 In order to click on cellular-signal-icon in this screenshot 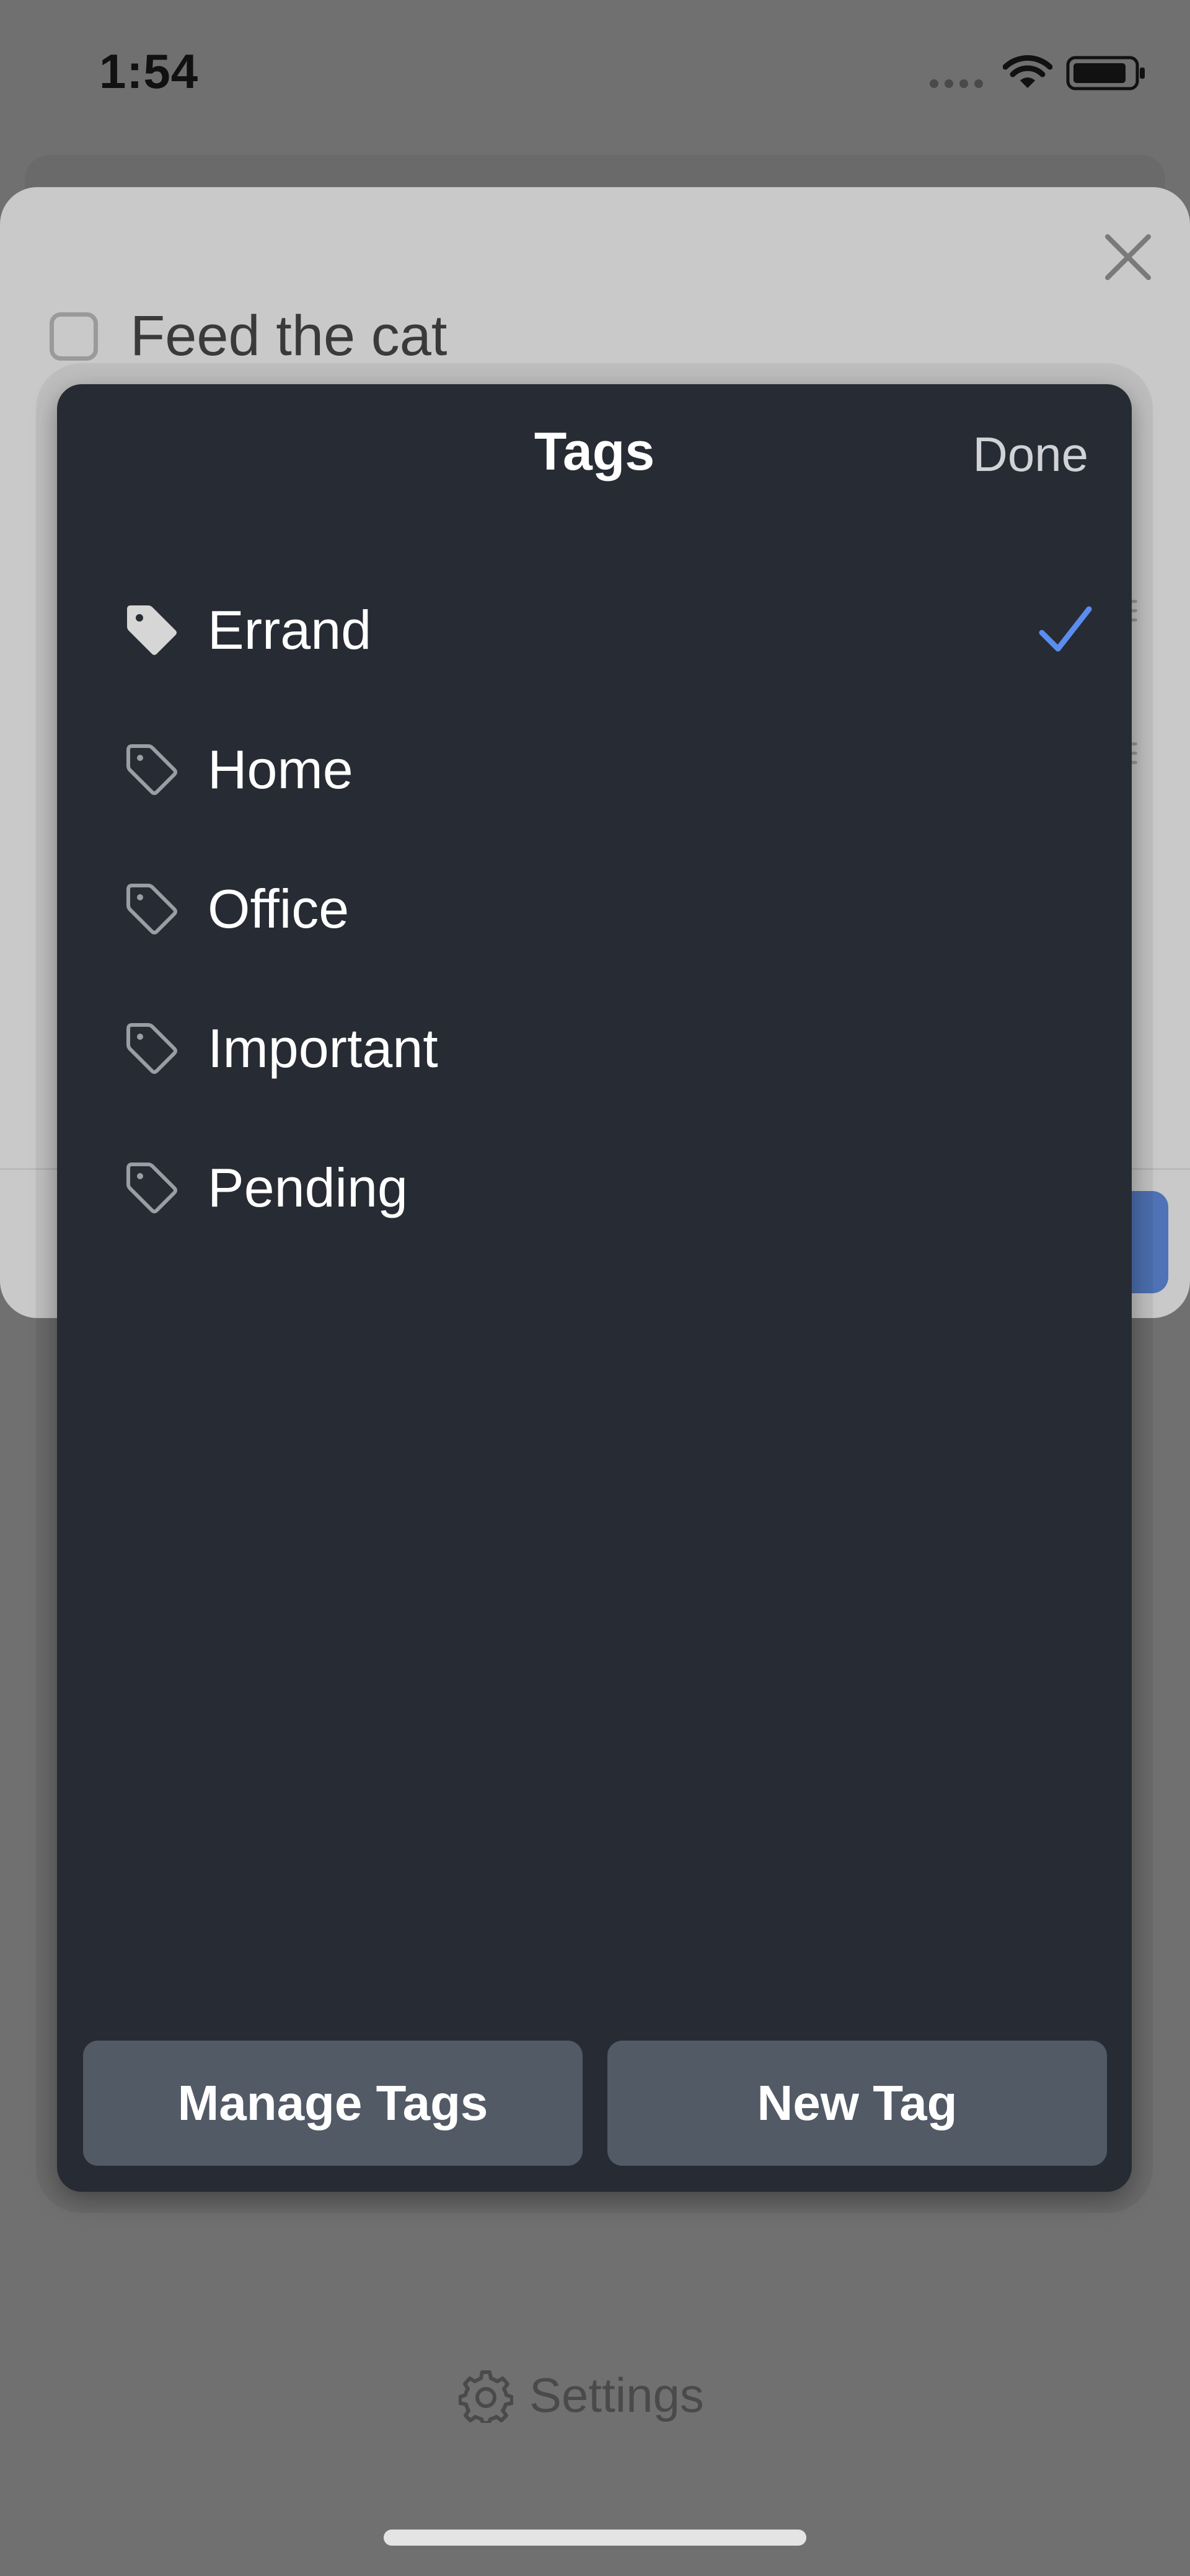, I will do `click(956, 84)`.